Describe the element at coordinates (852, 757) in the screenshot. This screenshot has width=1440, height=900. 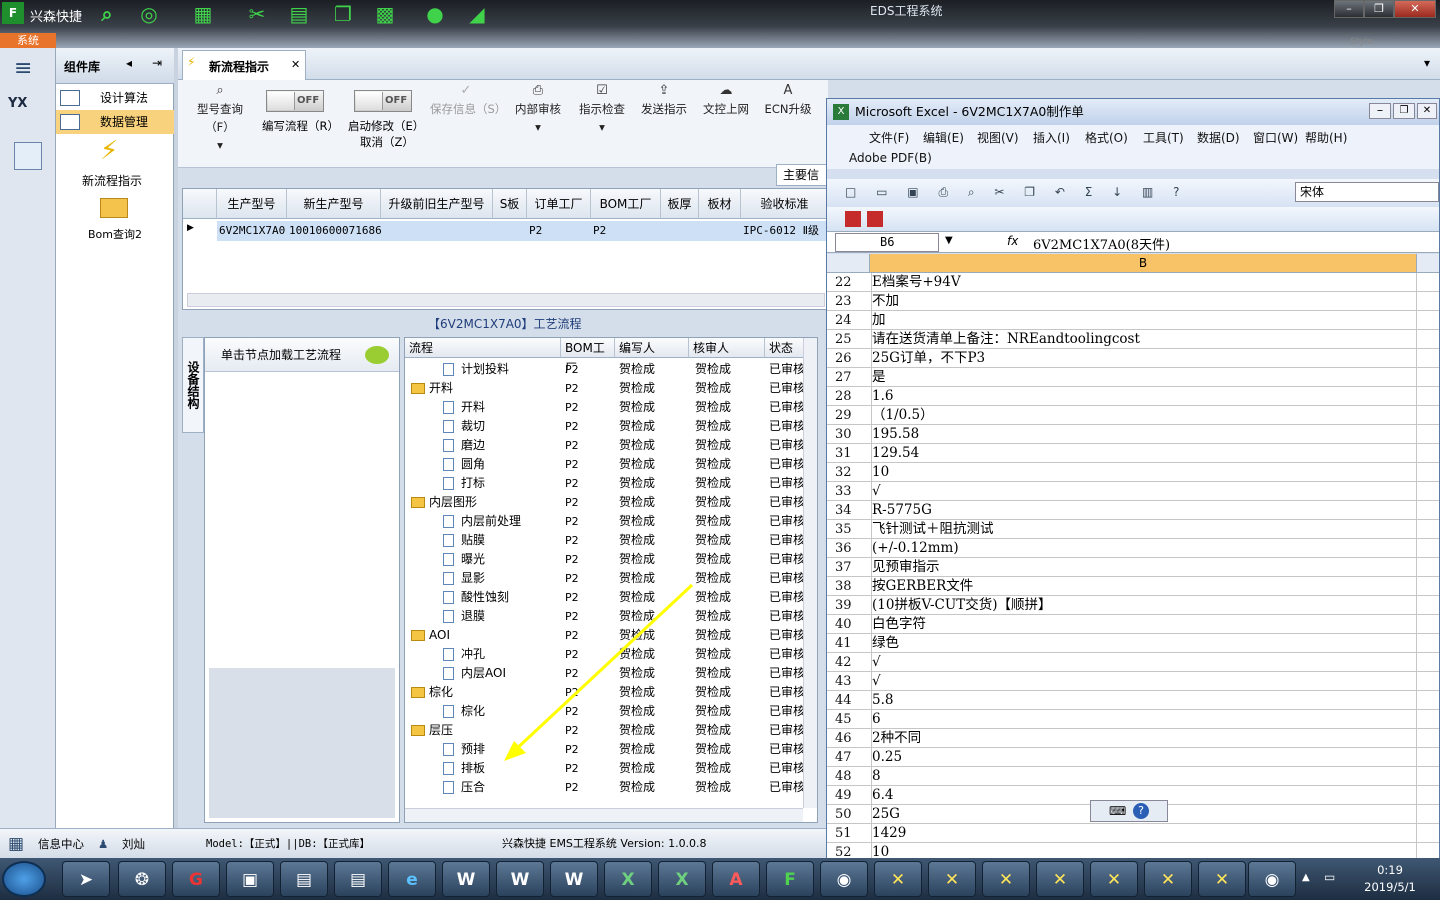
I see `row-number: 47` at that location.